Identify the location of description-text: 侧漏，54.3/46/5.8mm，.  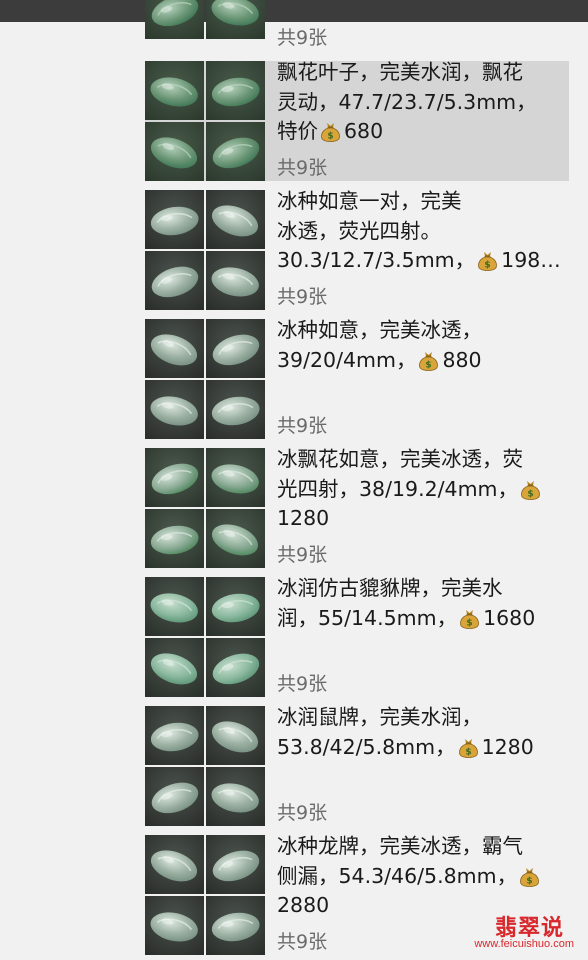
(397, 875).